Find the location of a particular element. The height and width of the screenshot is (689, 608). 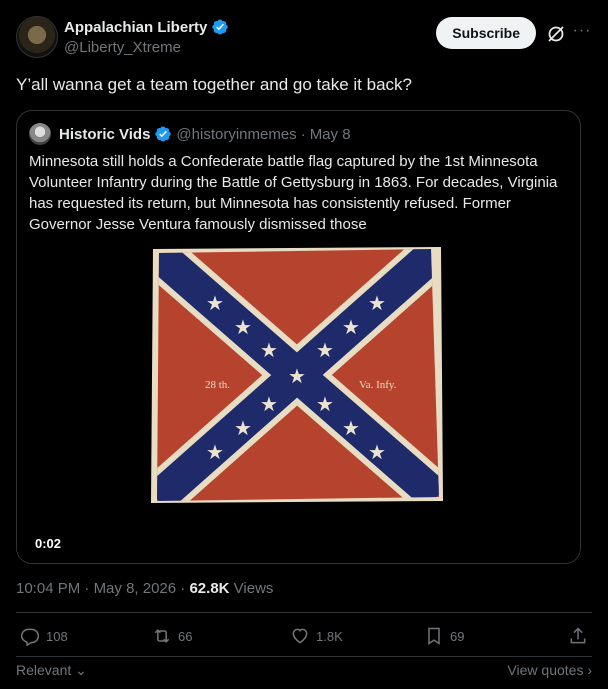

replies-footer: Relevant ⌄ View quotes › is located at coordinates (304, 672).